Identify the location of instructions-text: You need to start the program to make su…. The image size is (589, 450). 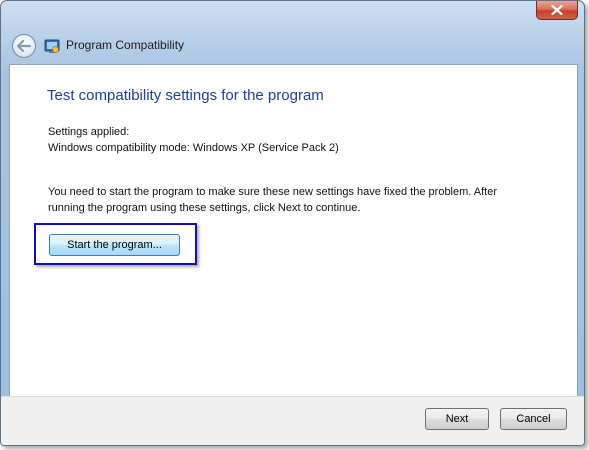
(308, 200).